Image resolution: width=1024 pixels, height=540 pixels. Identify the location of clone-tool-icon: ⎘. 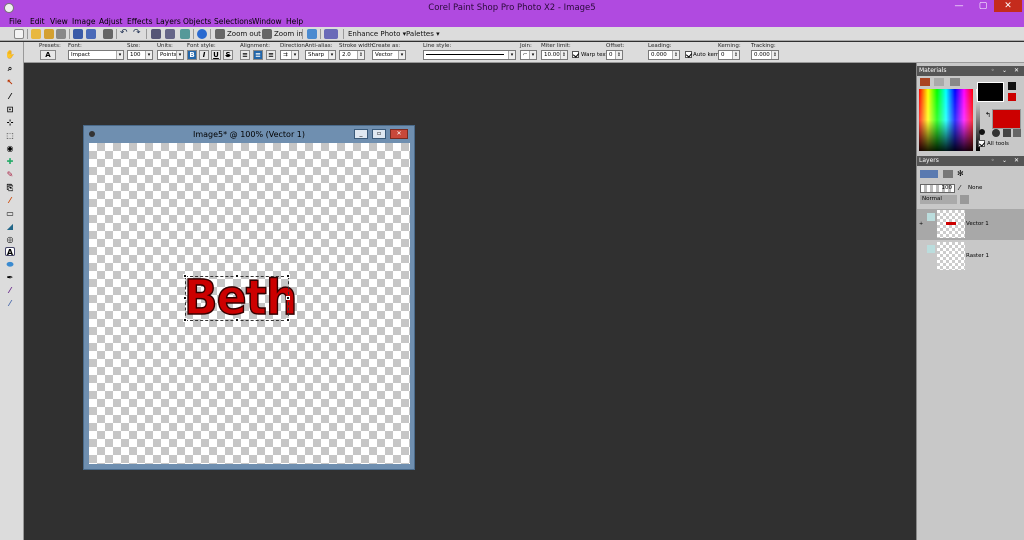
(10, 187).